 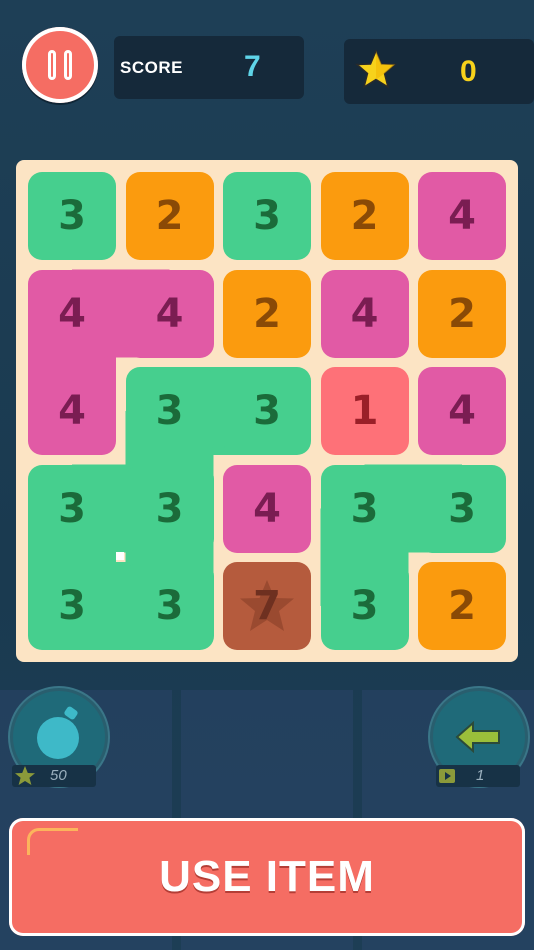 I want to click on stars-value: 0, so click(x=468, y=71).